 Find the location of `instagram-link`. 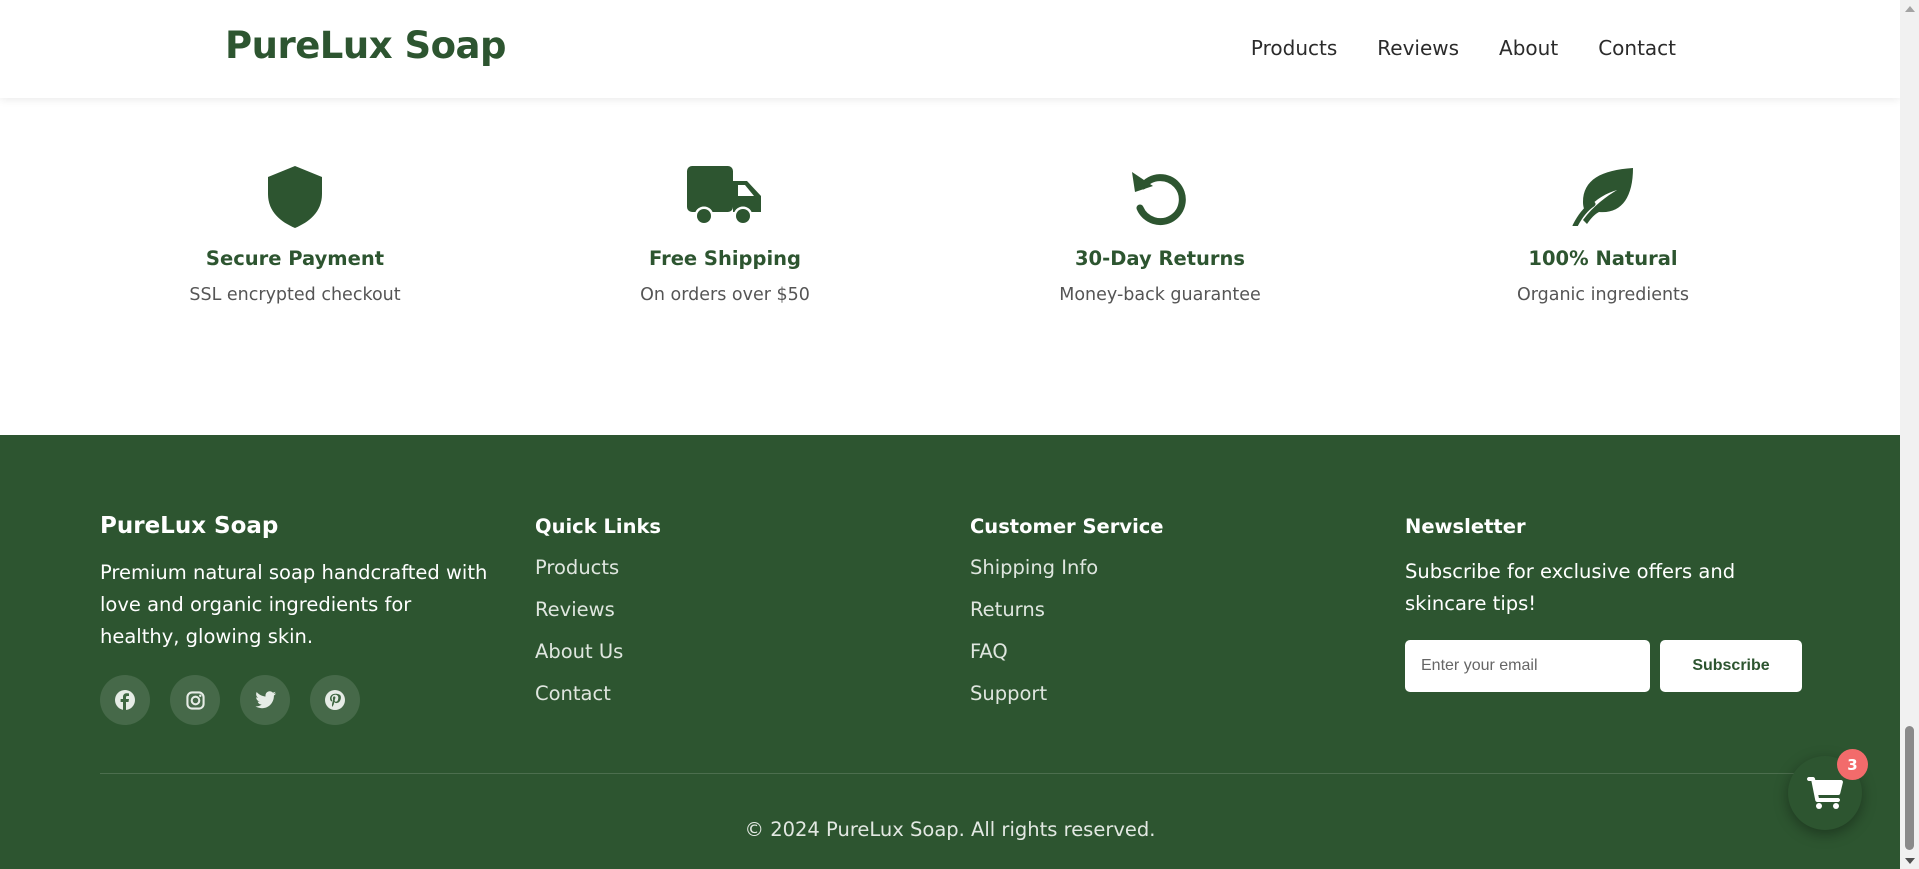

instagram-link is located at coordinates (195, 700).